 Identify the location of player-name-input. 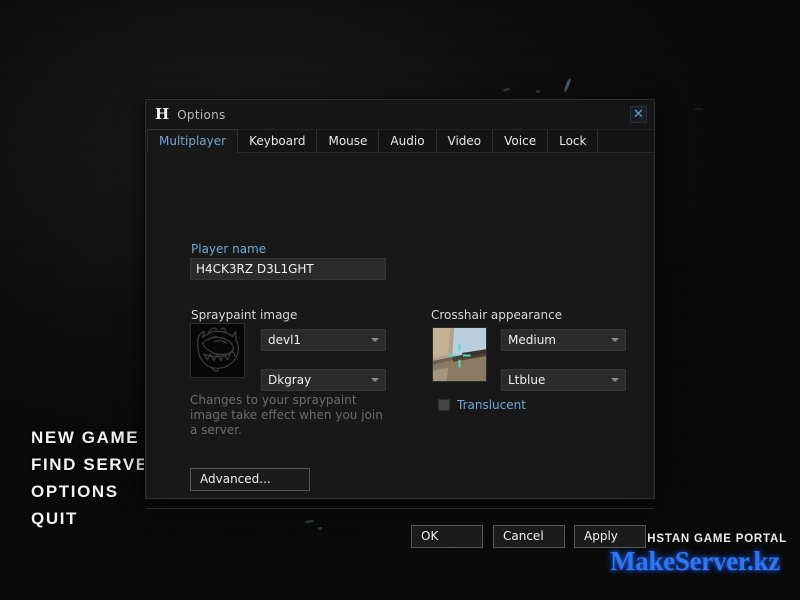
(288, 269).